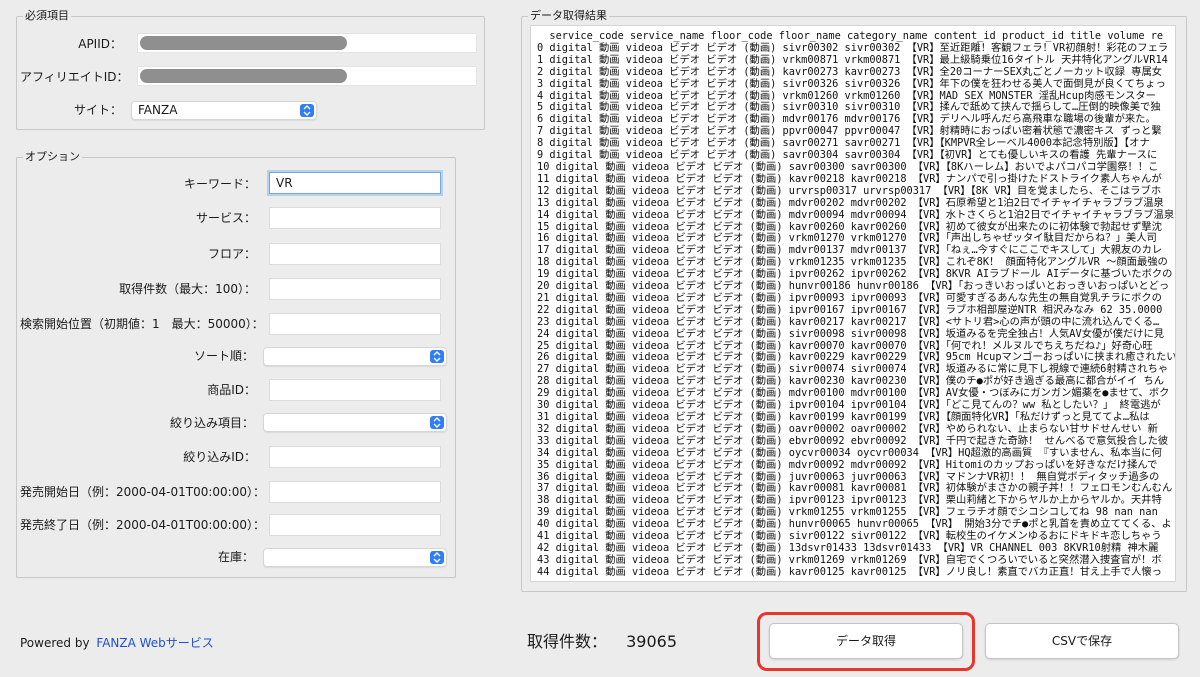 This screenshot has width=1200, height=677. What do you see at coordinates (219, 184) in the screenshot?
I see `keyword-label: キーワード：` at bounding box center [219, 184].